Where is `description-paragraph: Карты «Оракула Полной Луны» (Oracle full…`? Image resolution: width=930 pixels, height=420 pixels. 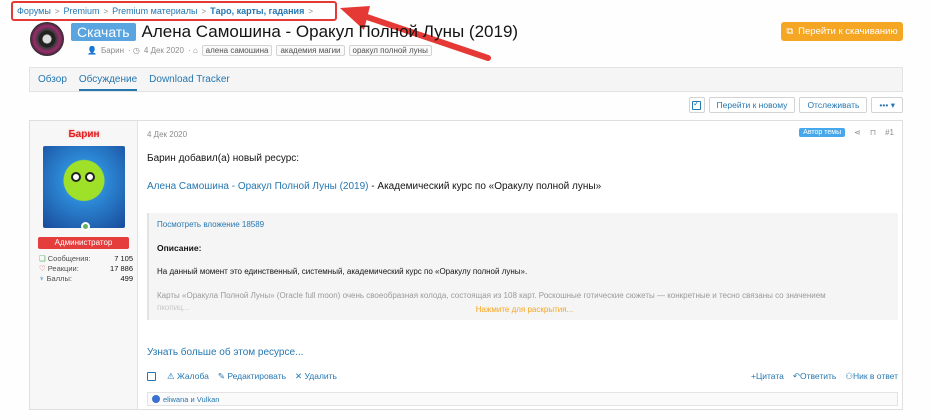
description-paragraph: Карты «Оракула Полной Луны» (Oracle full… is located at coordinates (491, 295).